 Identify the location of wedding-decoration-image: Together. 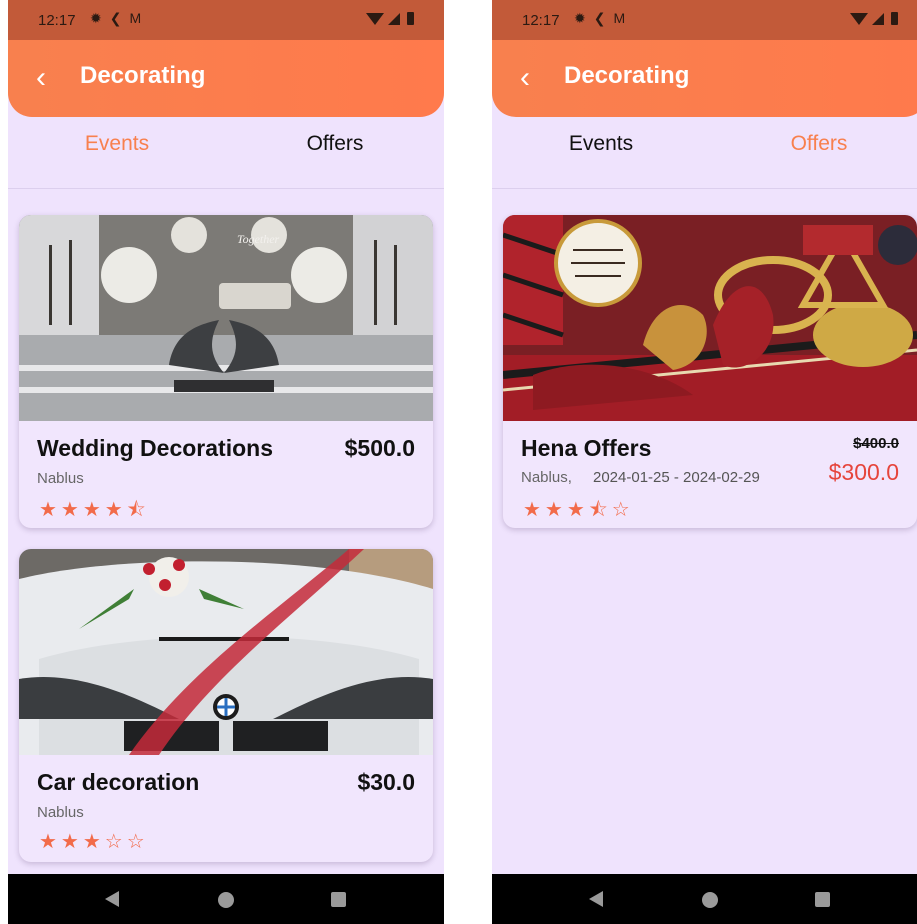
(226, 318).